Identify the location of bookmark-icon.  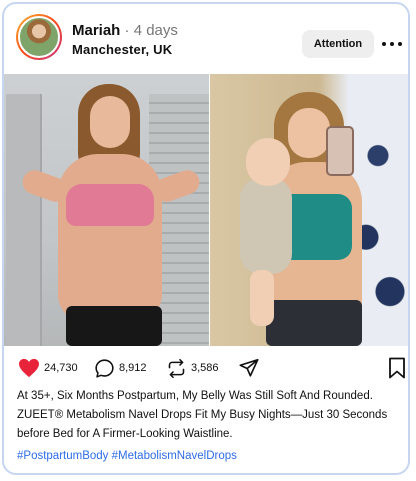
(397, 368).